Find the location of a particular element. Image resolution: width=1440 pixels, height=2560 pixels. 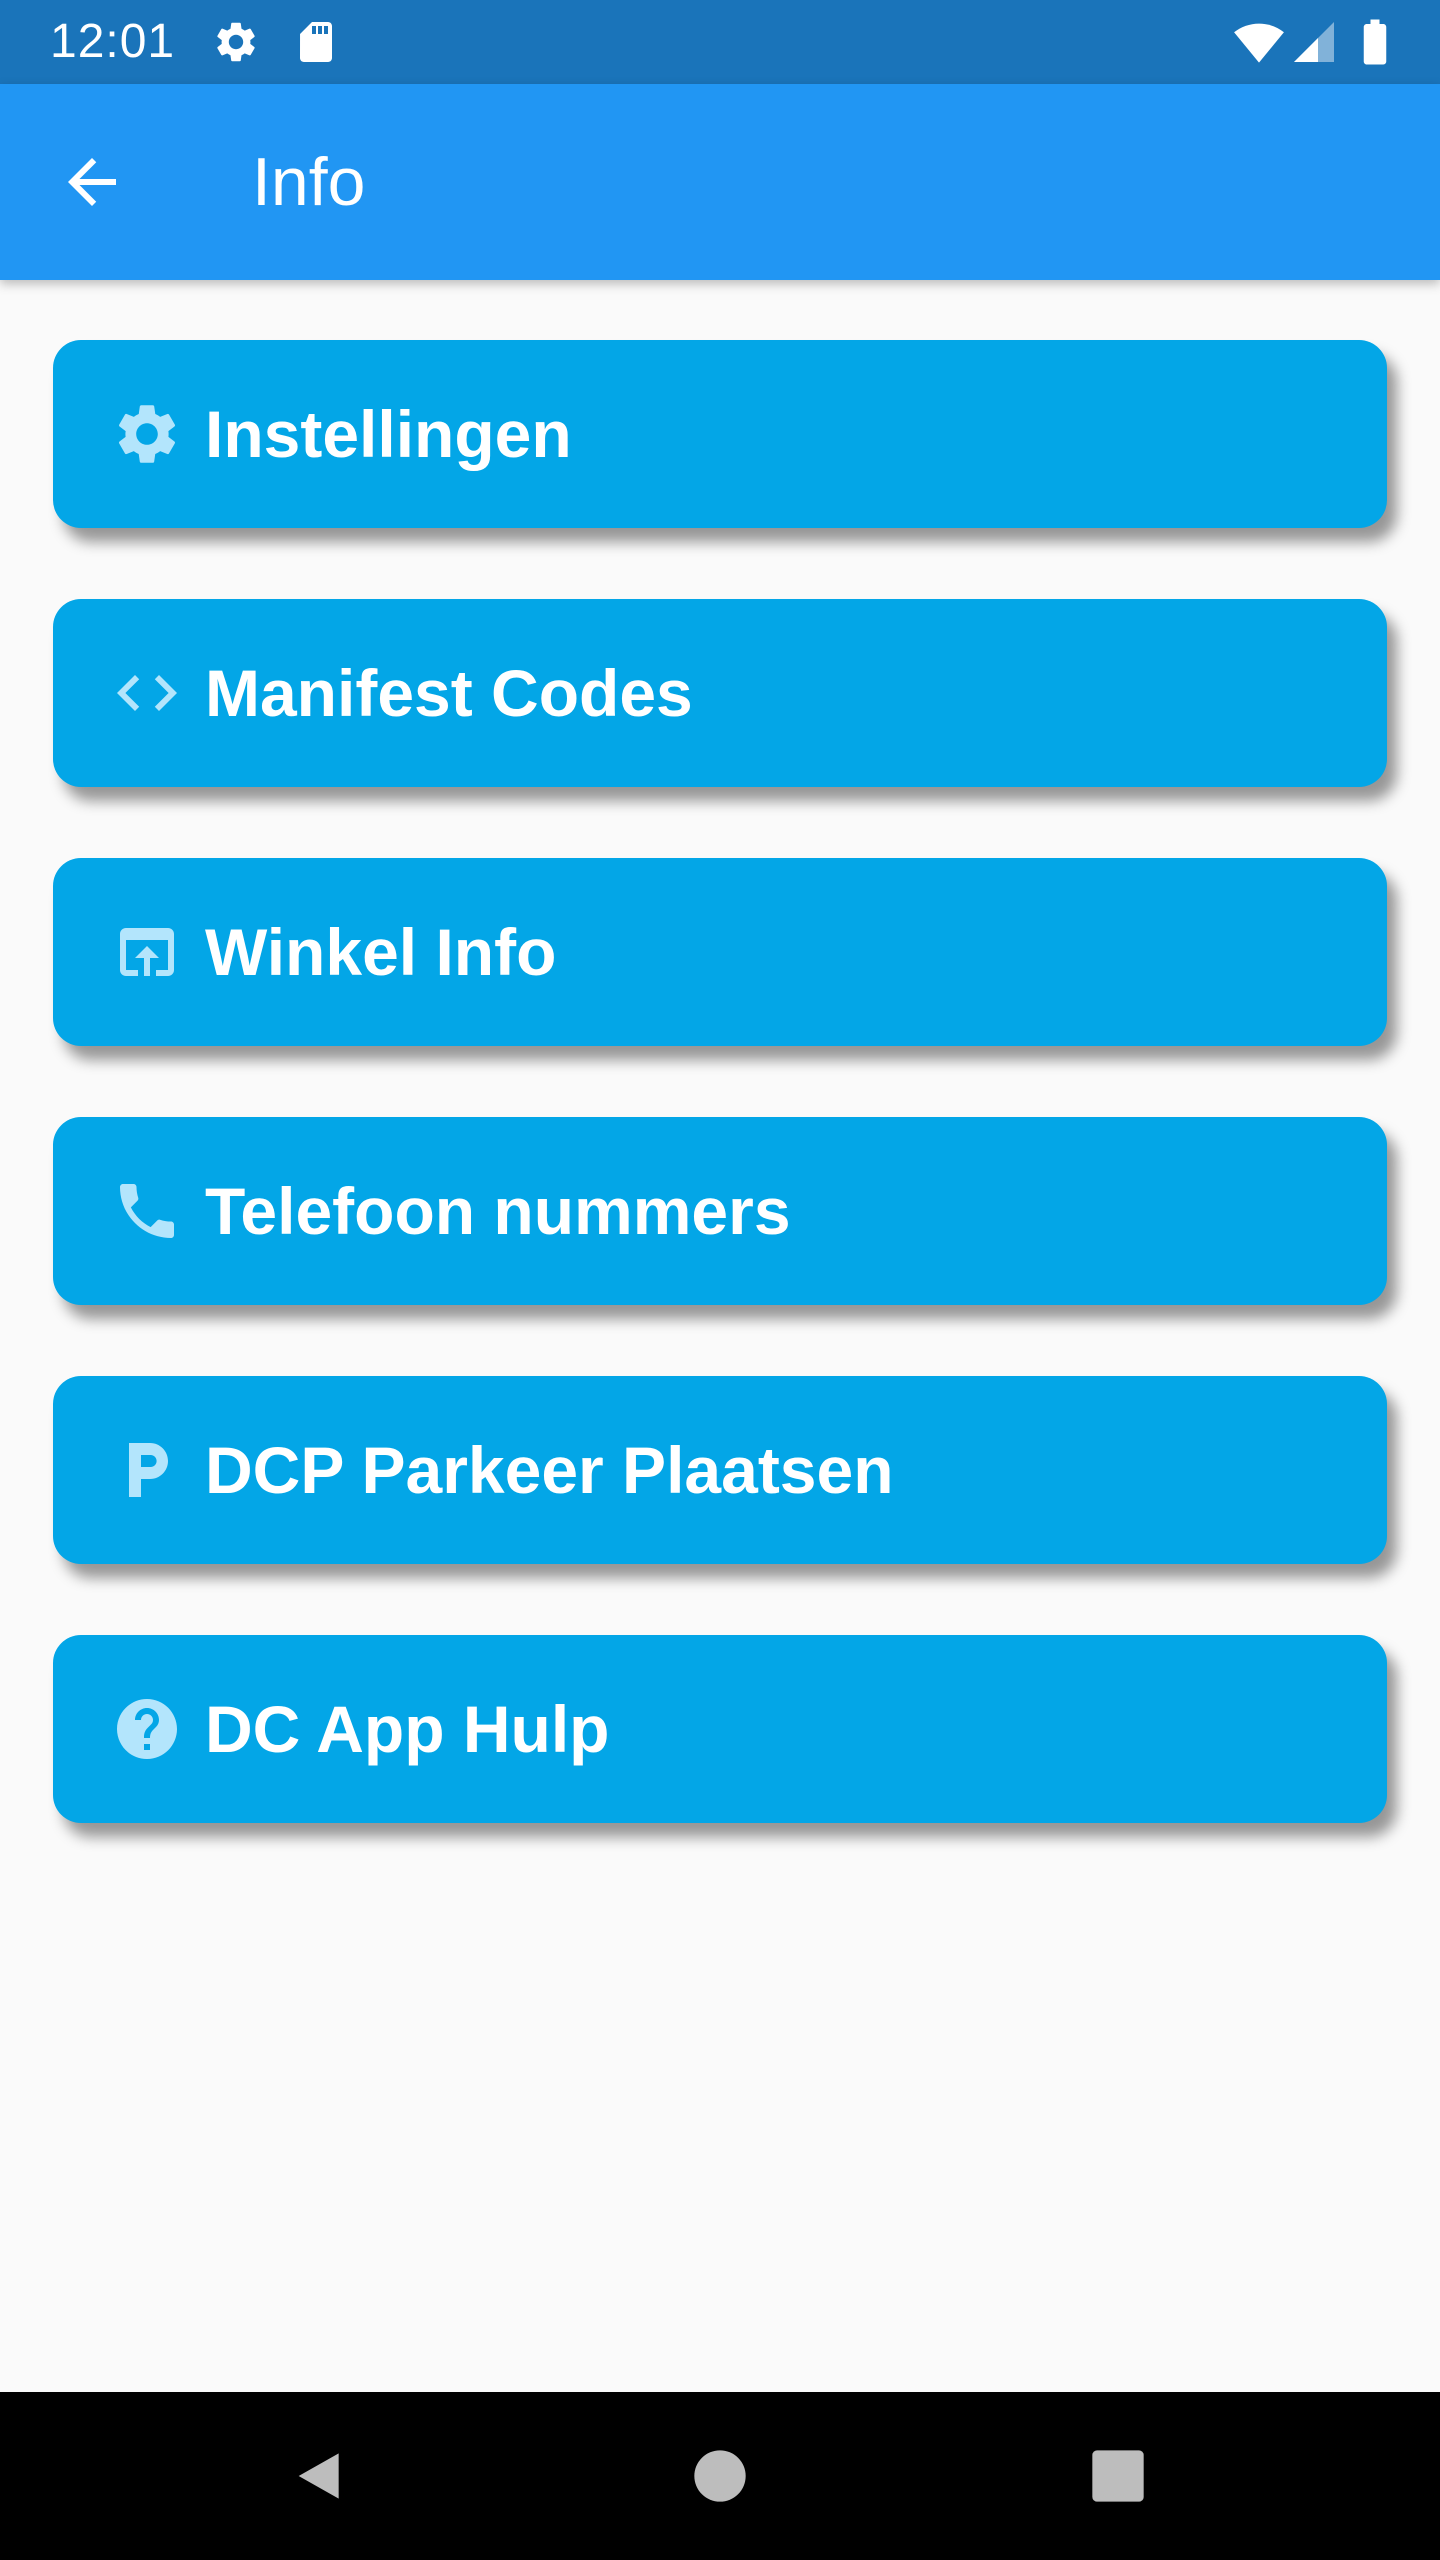

home-circle-icon is located at coordinates (720, 2476).